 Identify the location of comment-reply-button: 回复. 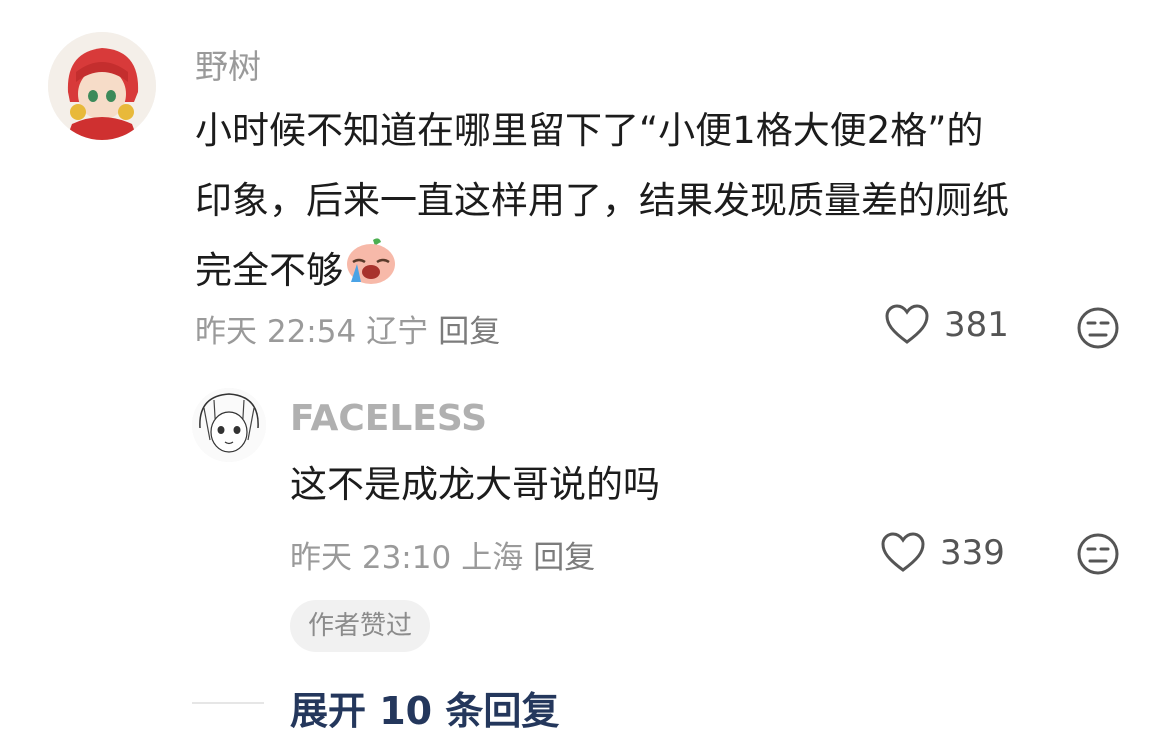
(469, 332).